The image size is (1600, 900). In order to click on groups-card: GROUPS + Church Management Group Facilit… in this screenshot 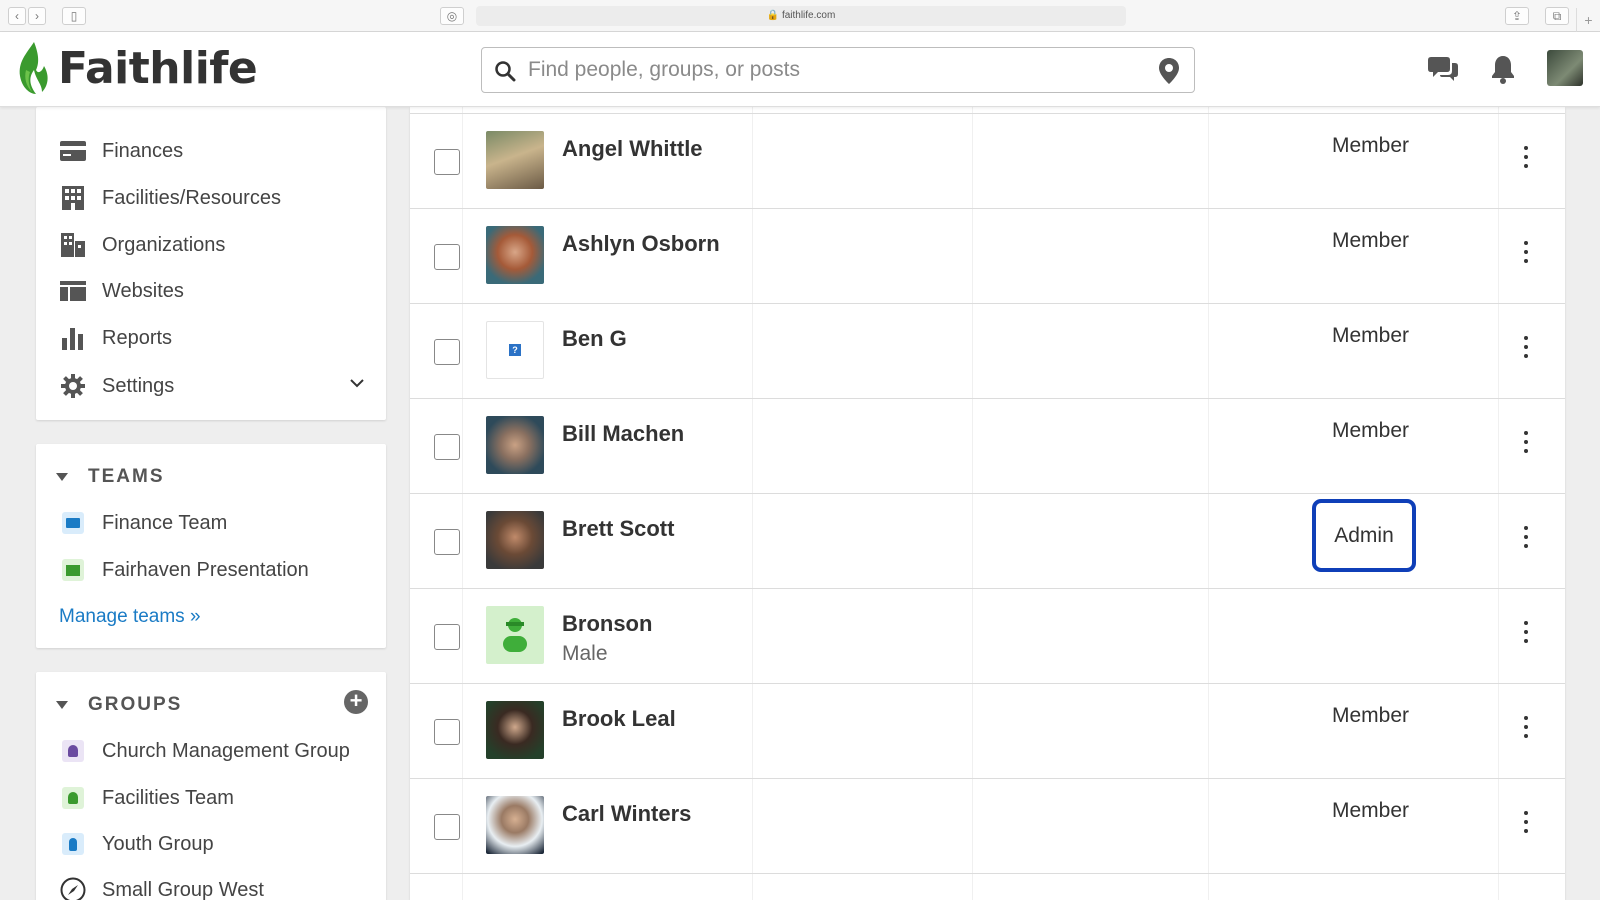, I will do `click(211, 786)`.